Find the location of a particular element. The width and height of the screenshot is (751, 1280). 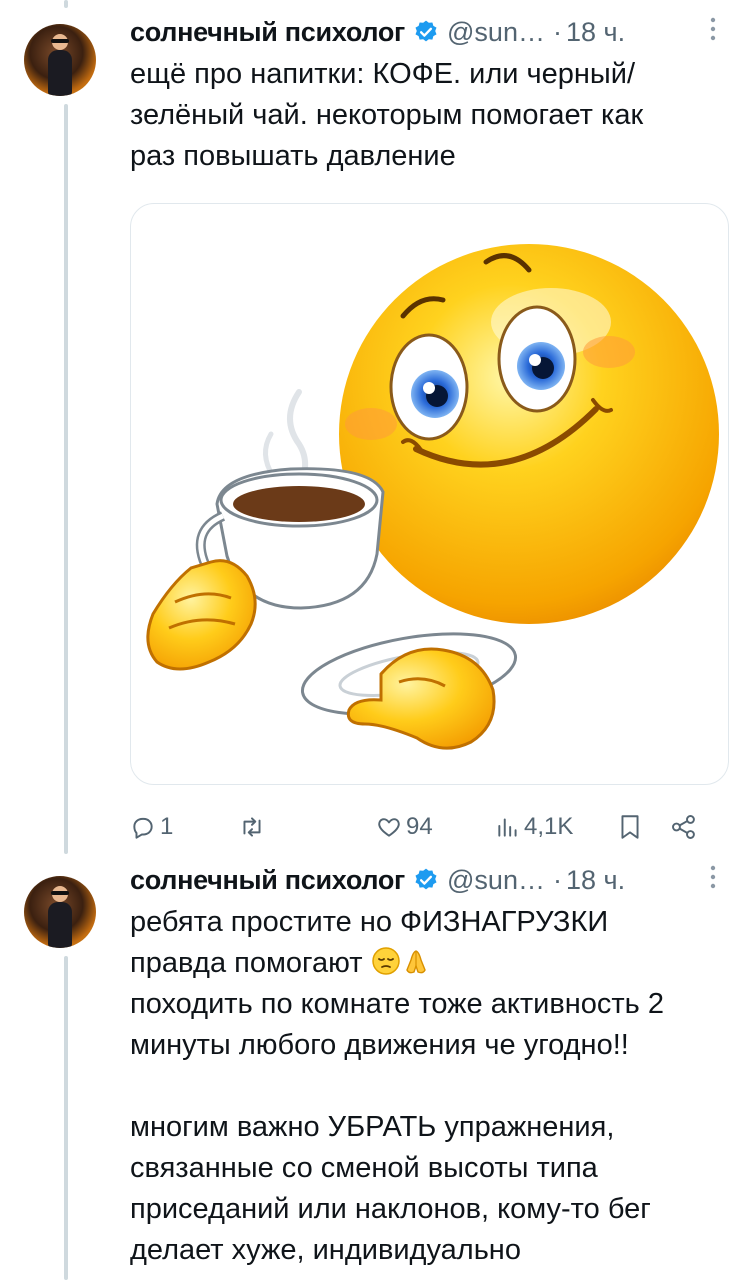

thread-line-top is located at coordinates (66, 4).